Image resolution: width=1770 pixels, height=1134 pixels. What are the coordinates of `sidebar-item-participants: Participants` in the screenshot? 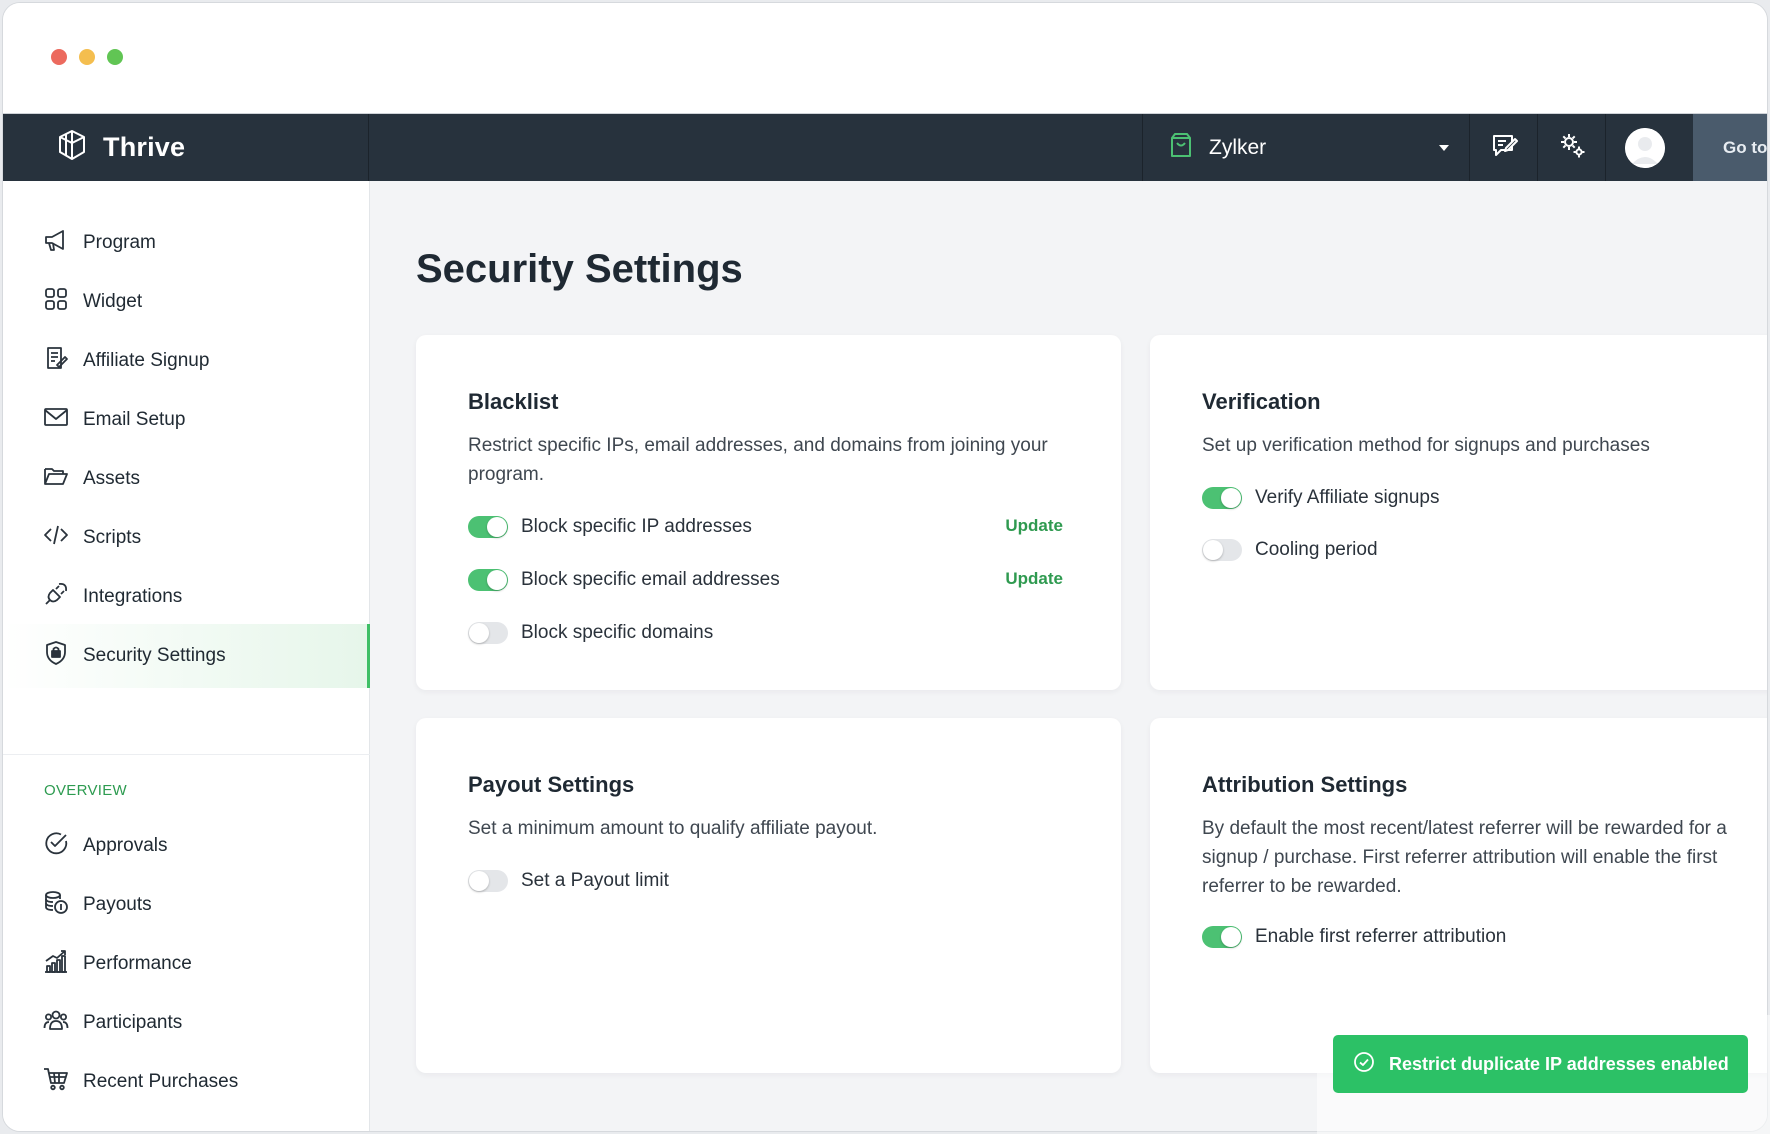 It's located at (186, 1023).